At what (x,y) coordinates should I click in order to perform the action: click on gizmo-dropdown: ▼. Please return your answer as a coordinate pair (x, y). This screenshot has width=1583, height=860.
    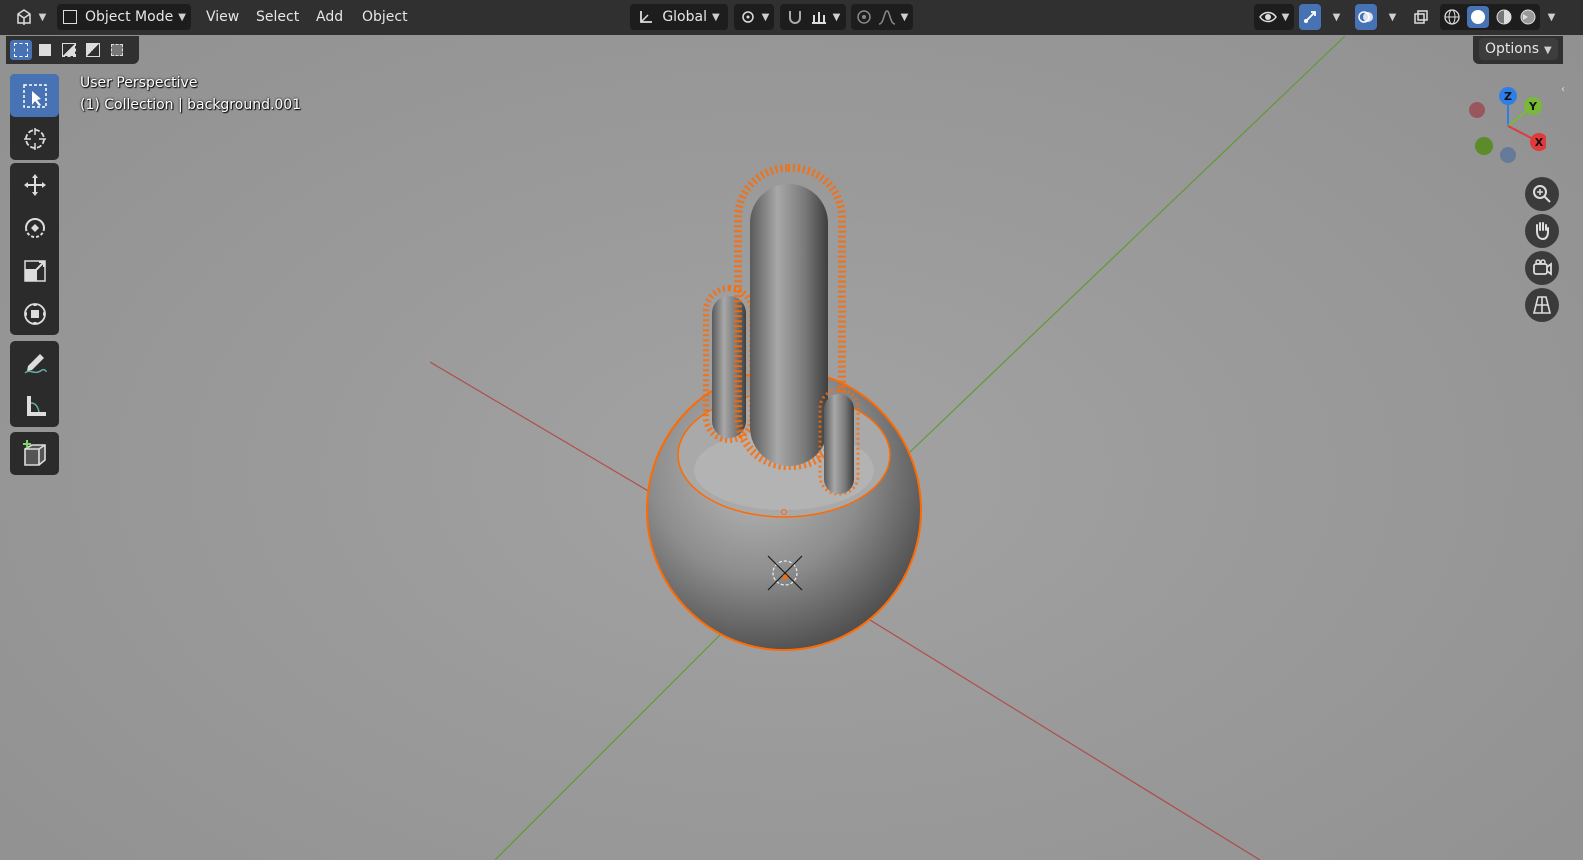
    Looking at the image, I should click on (1334, 17).